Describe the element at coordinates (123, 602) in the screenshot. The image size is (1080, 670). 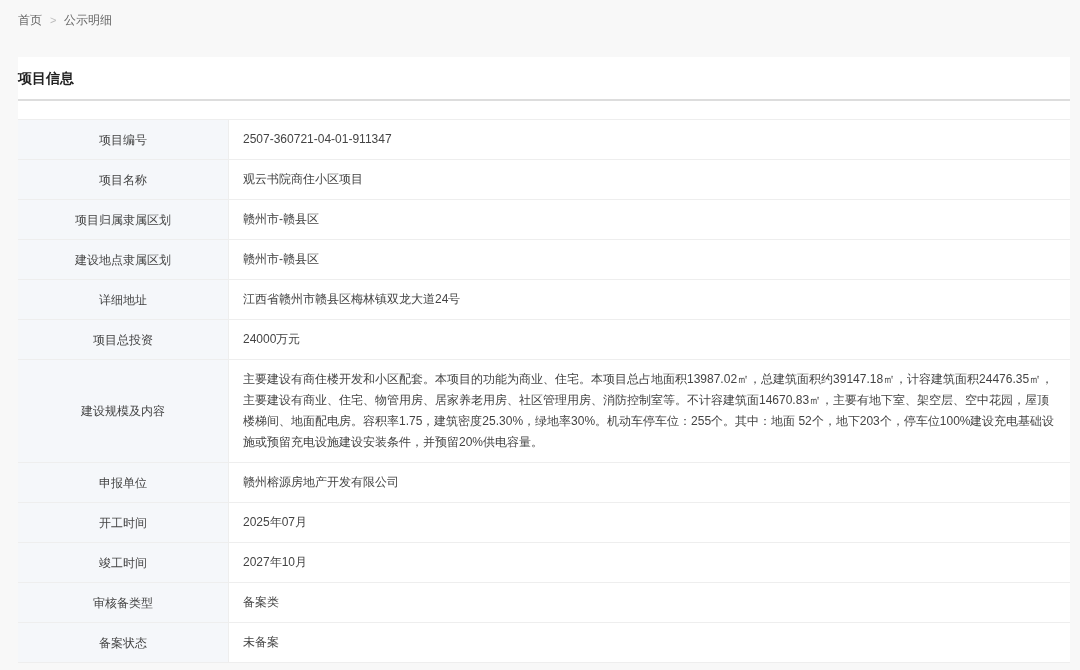
I see `label-cell: 审核备类型` at that location.